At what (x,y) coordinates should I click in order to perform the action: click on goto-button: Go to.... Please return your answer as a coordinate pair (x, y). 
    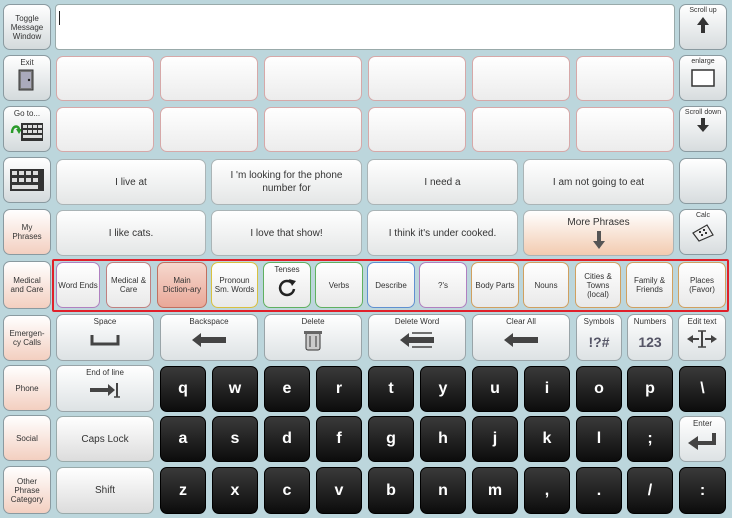
    Looking at the image, I should click on (27, 129).